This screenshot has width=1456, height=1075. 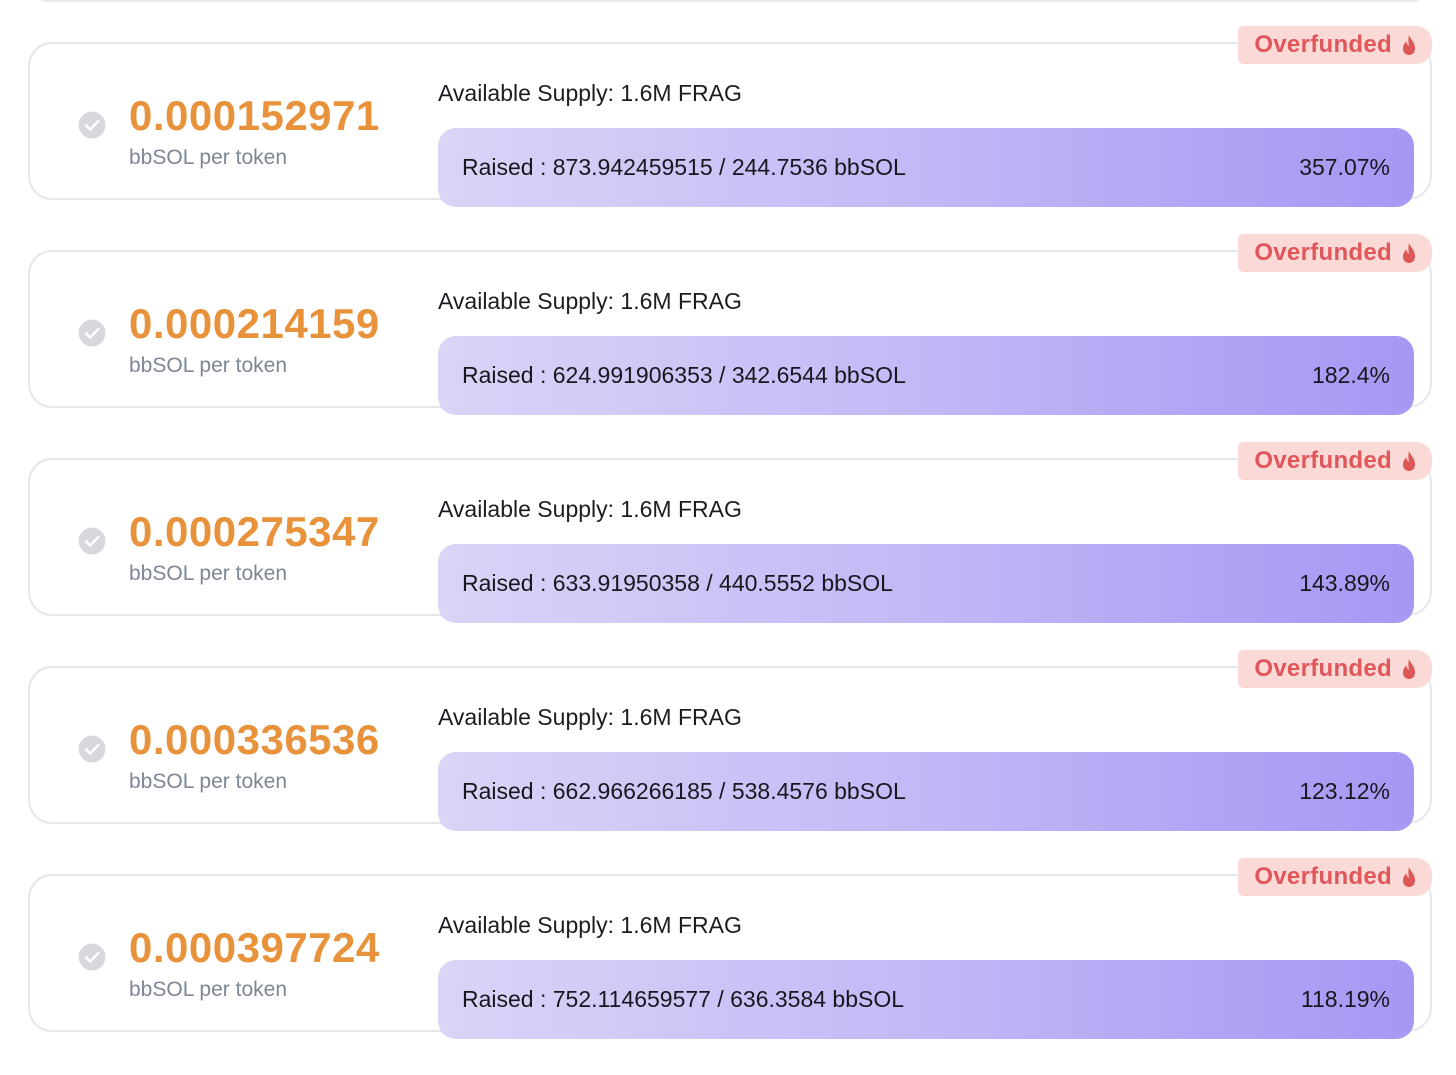 What do you see at coordinates (254, 531) in the screenshot?
I see `token-price: 0.000275347` at bounding box center [254, 531].